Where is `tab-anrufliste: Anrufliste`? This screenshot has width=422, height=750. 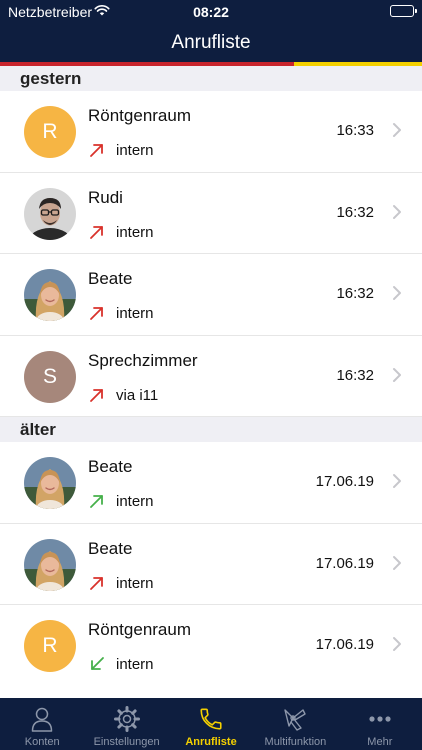
tab-anrufliste: Anrufliste is located at coordinates (211, 724).